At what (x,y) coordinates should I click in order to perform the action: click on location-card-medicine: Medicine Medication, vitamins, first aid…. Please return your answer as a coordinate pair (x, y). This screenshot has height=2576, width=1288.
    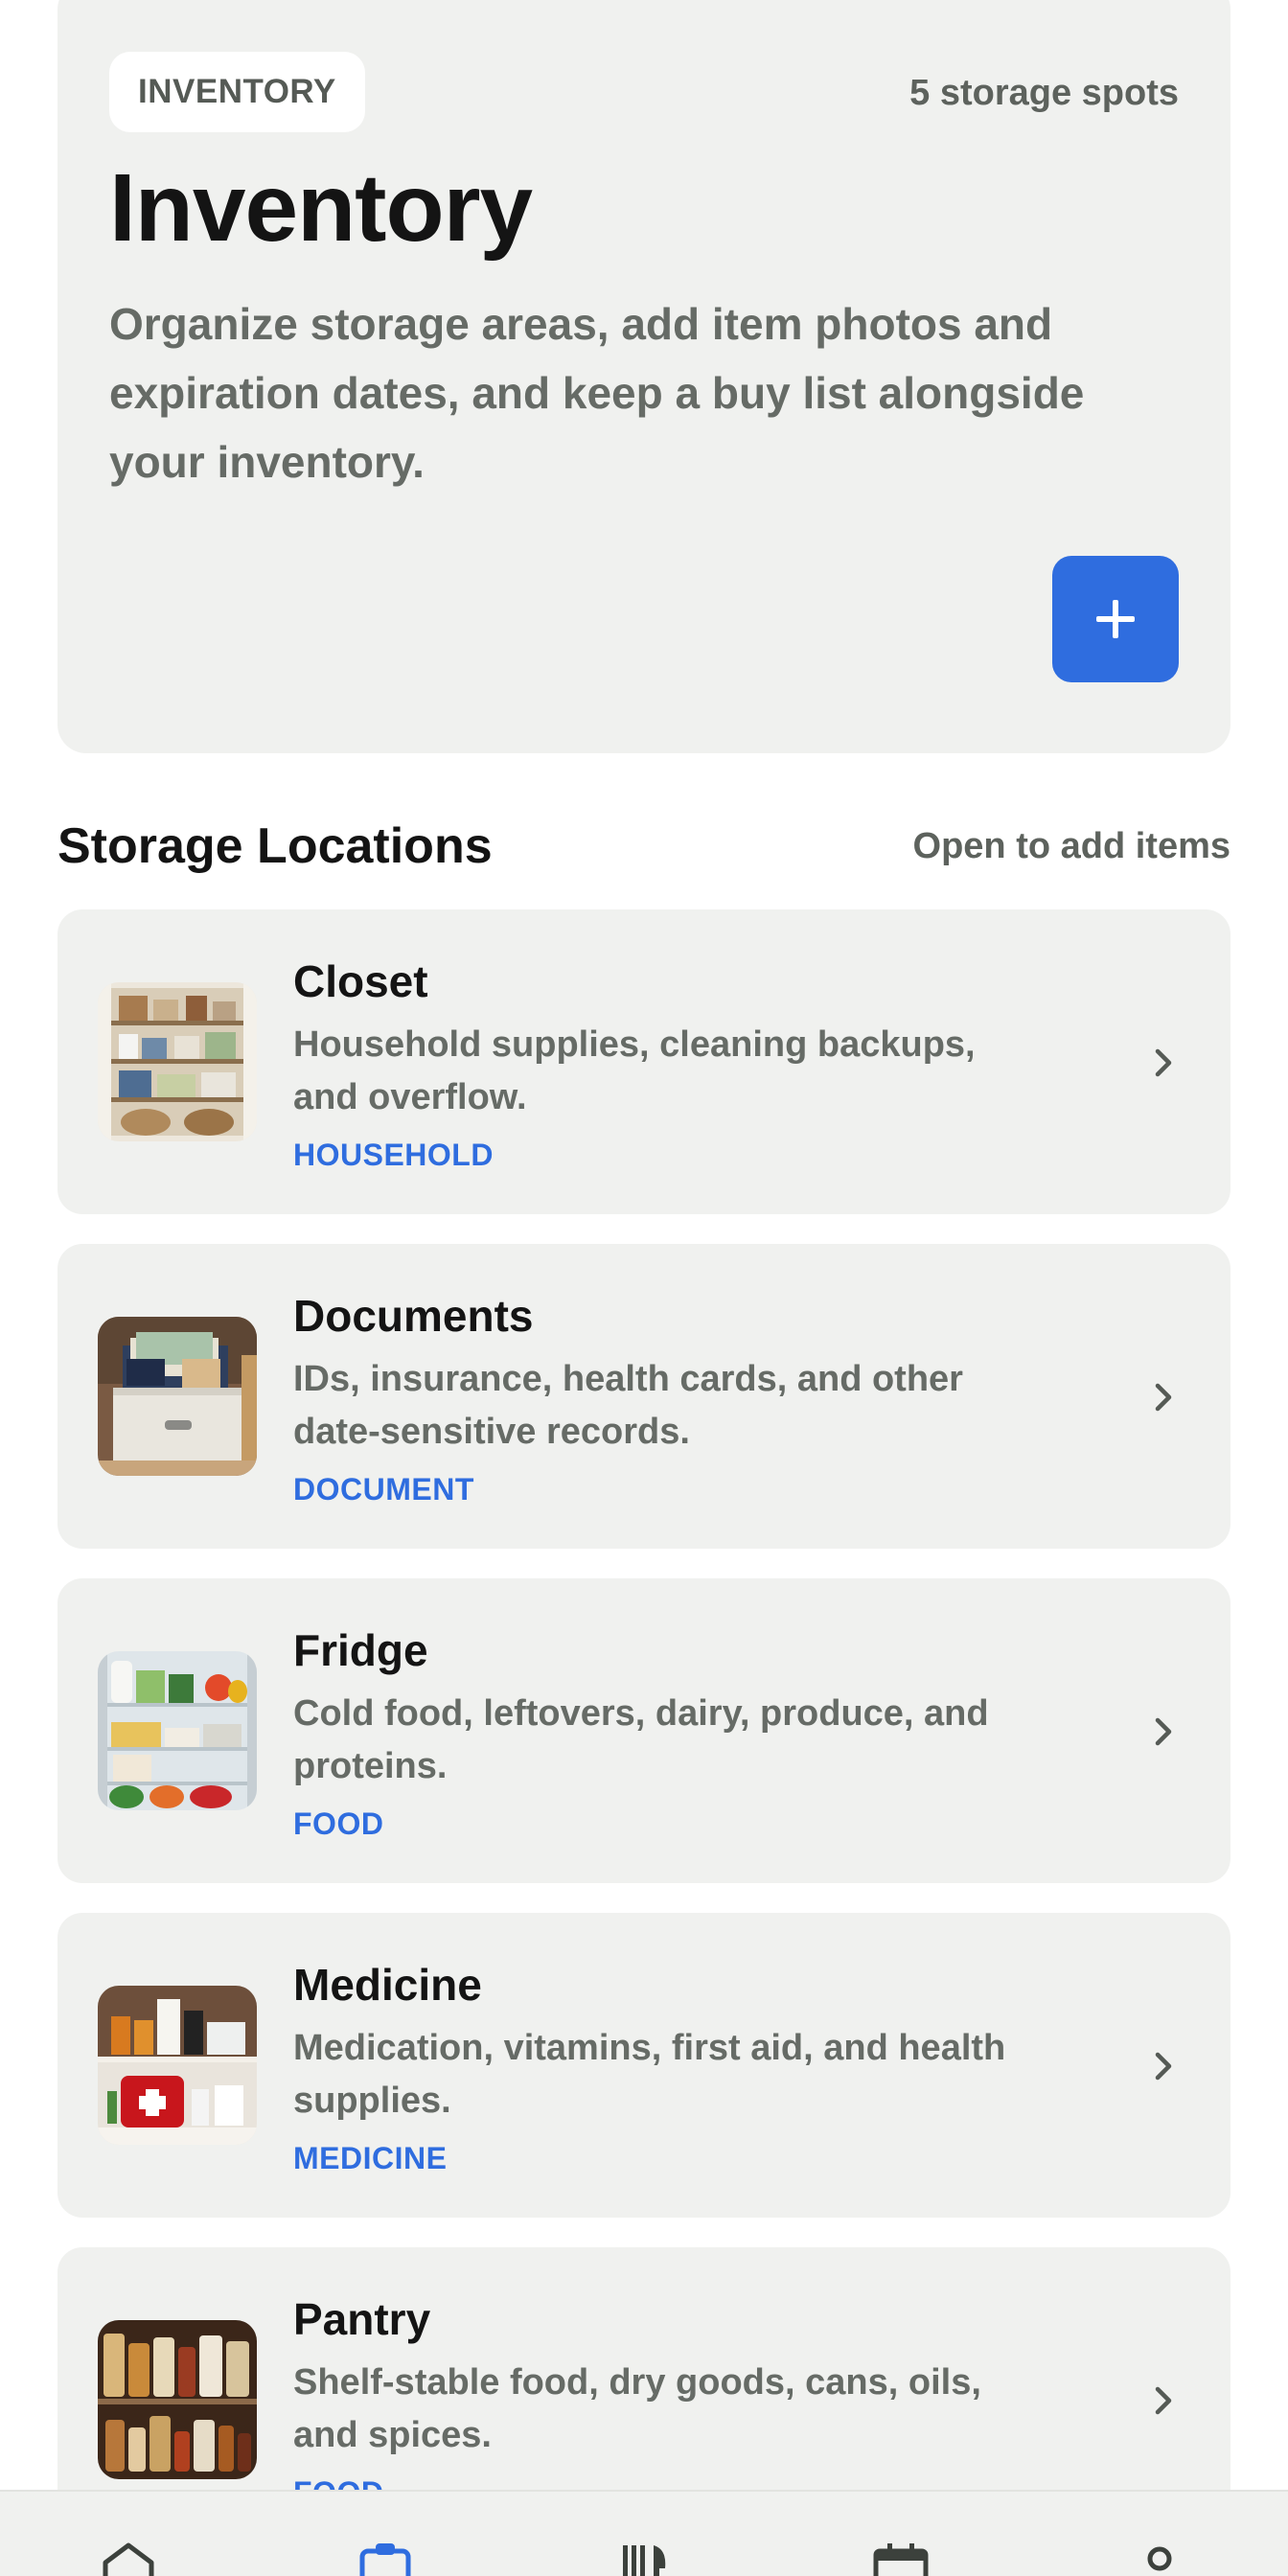
    Looking at the image, I should click on (644, 2065).